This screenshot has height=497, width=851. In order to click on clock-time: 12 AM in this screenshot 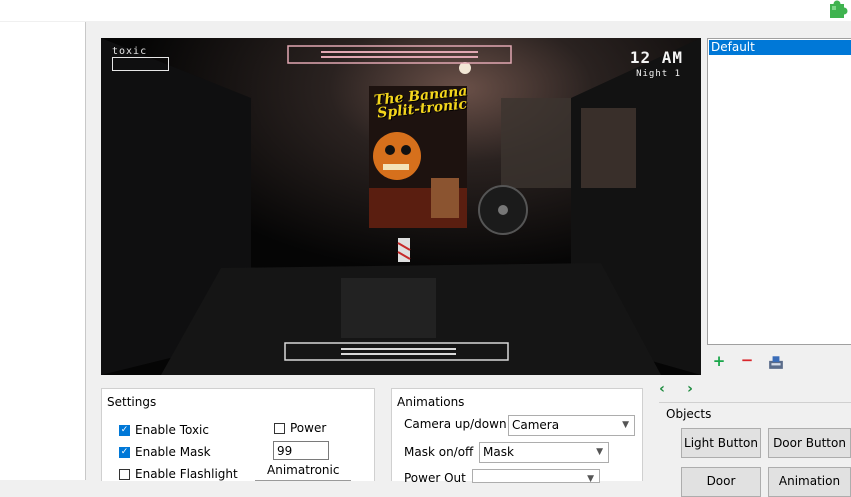, I will do `click(656, 57)`.